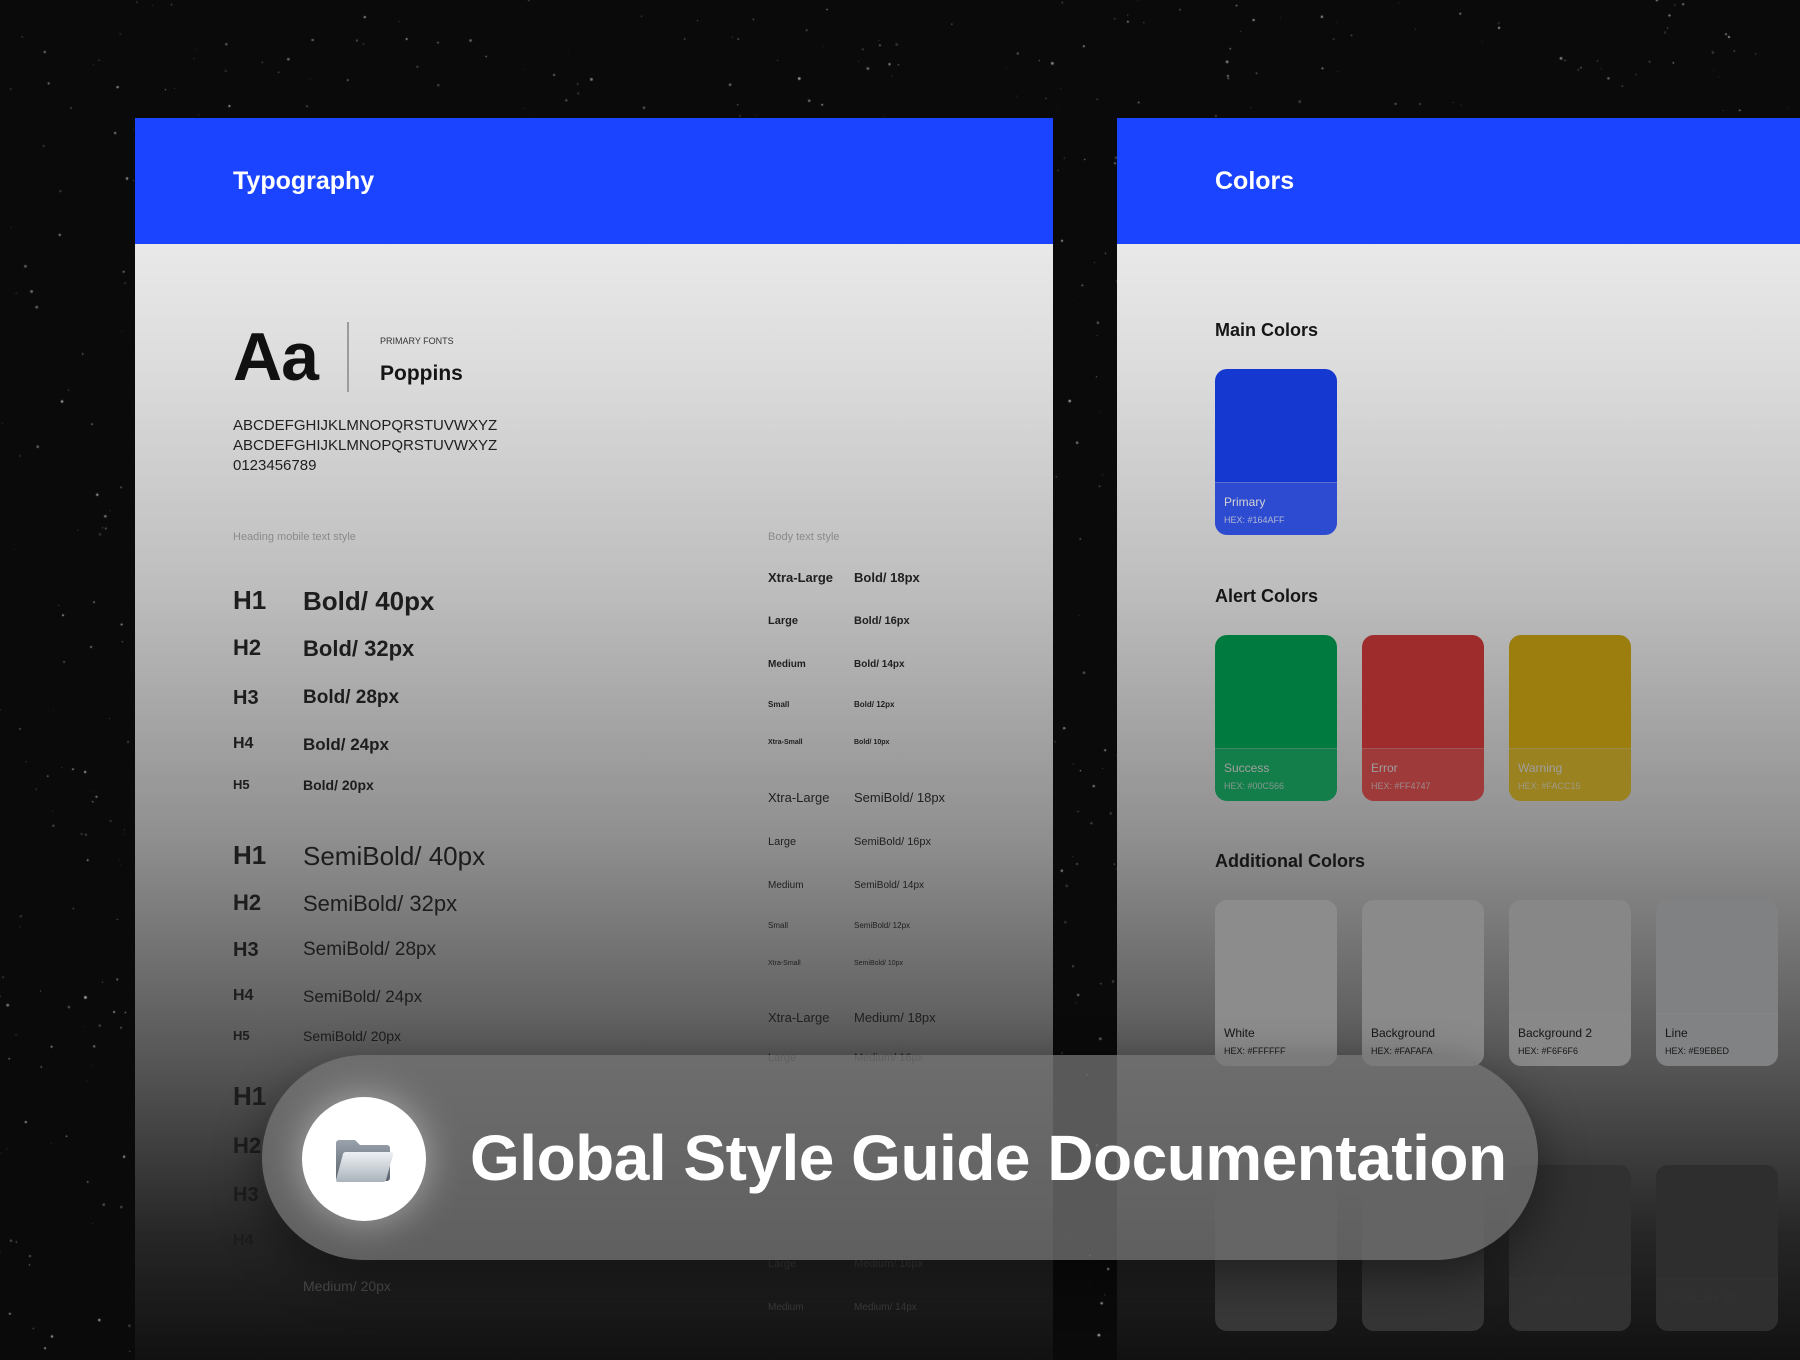  I want to click on swatch-footer: Greyscale 20, so click(1423, 1304).